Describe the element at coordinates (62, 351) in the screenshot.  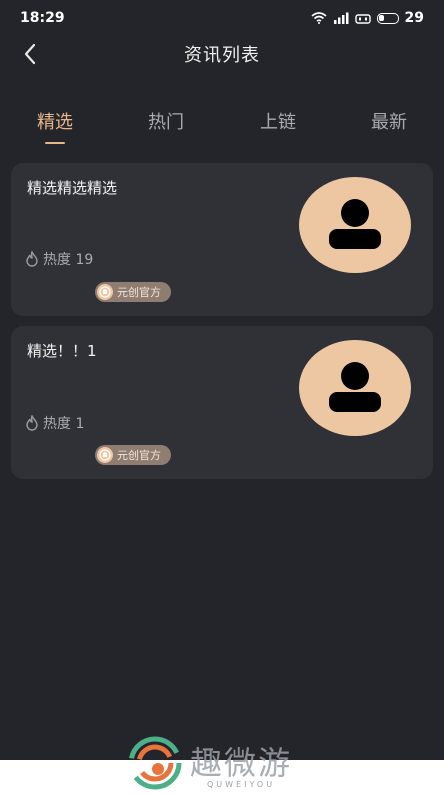
I see `card-title: 精选！！1` at that location.